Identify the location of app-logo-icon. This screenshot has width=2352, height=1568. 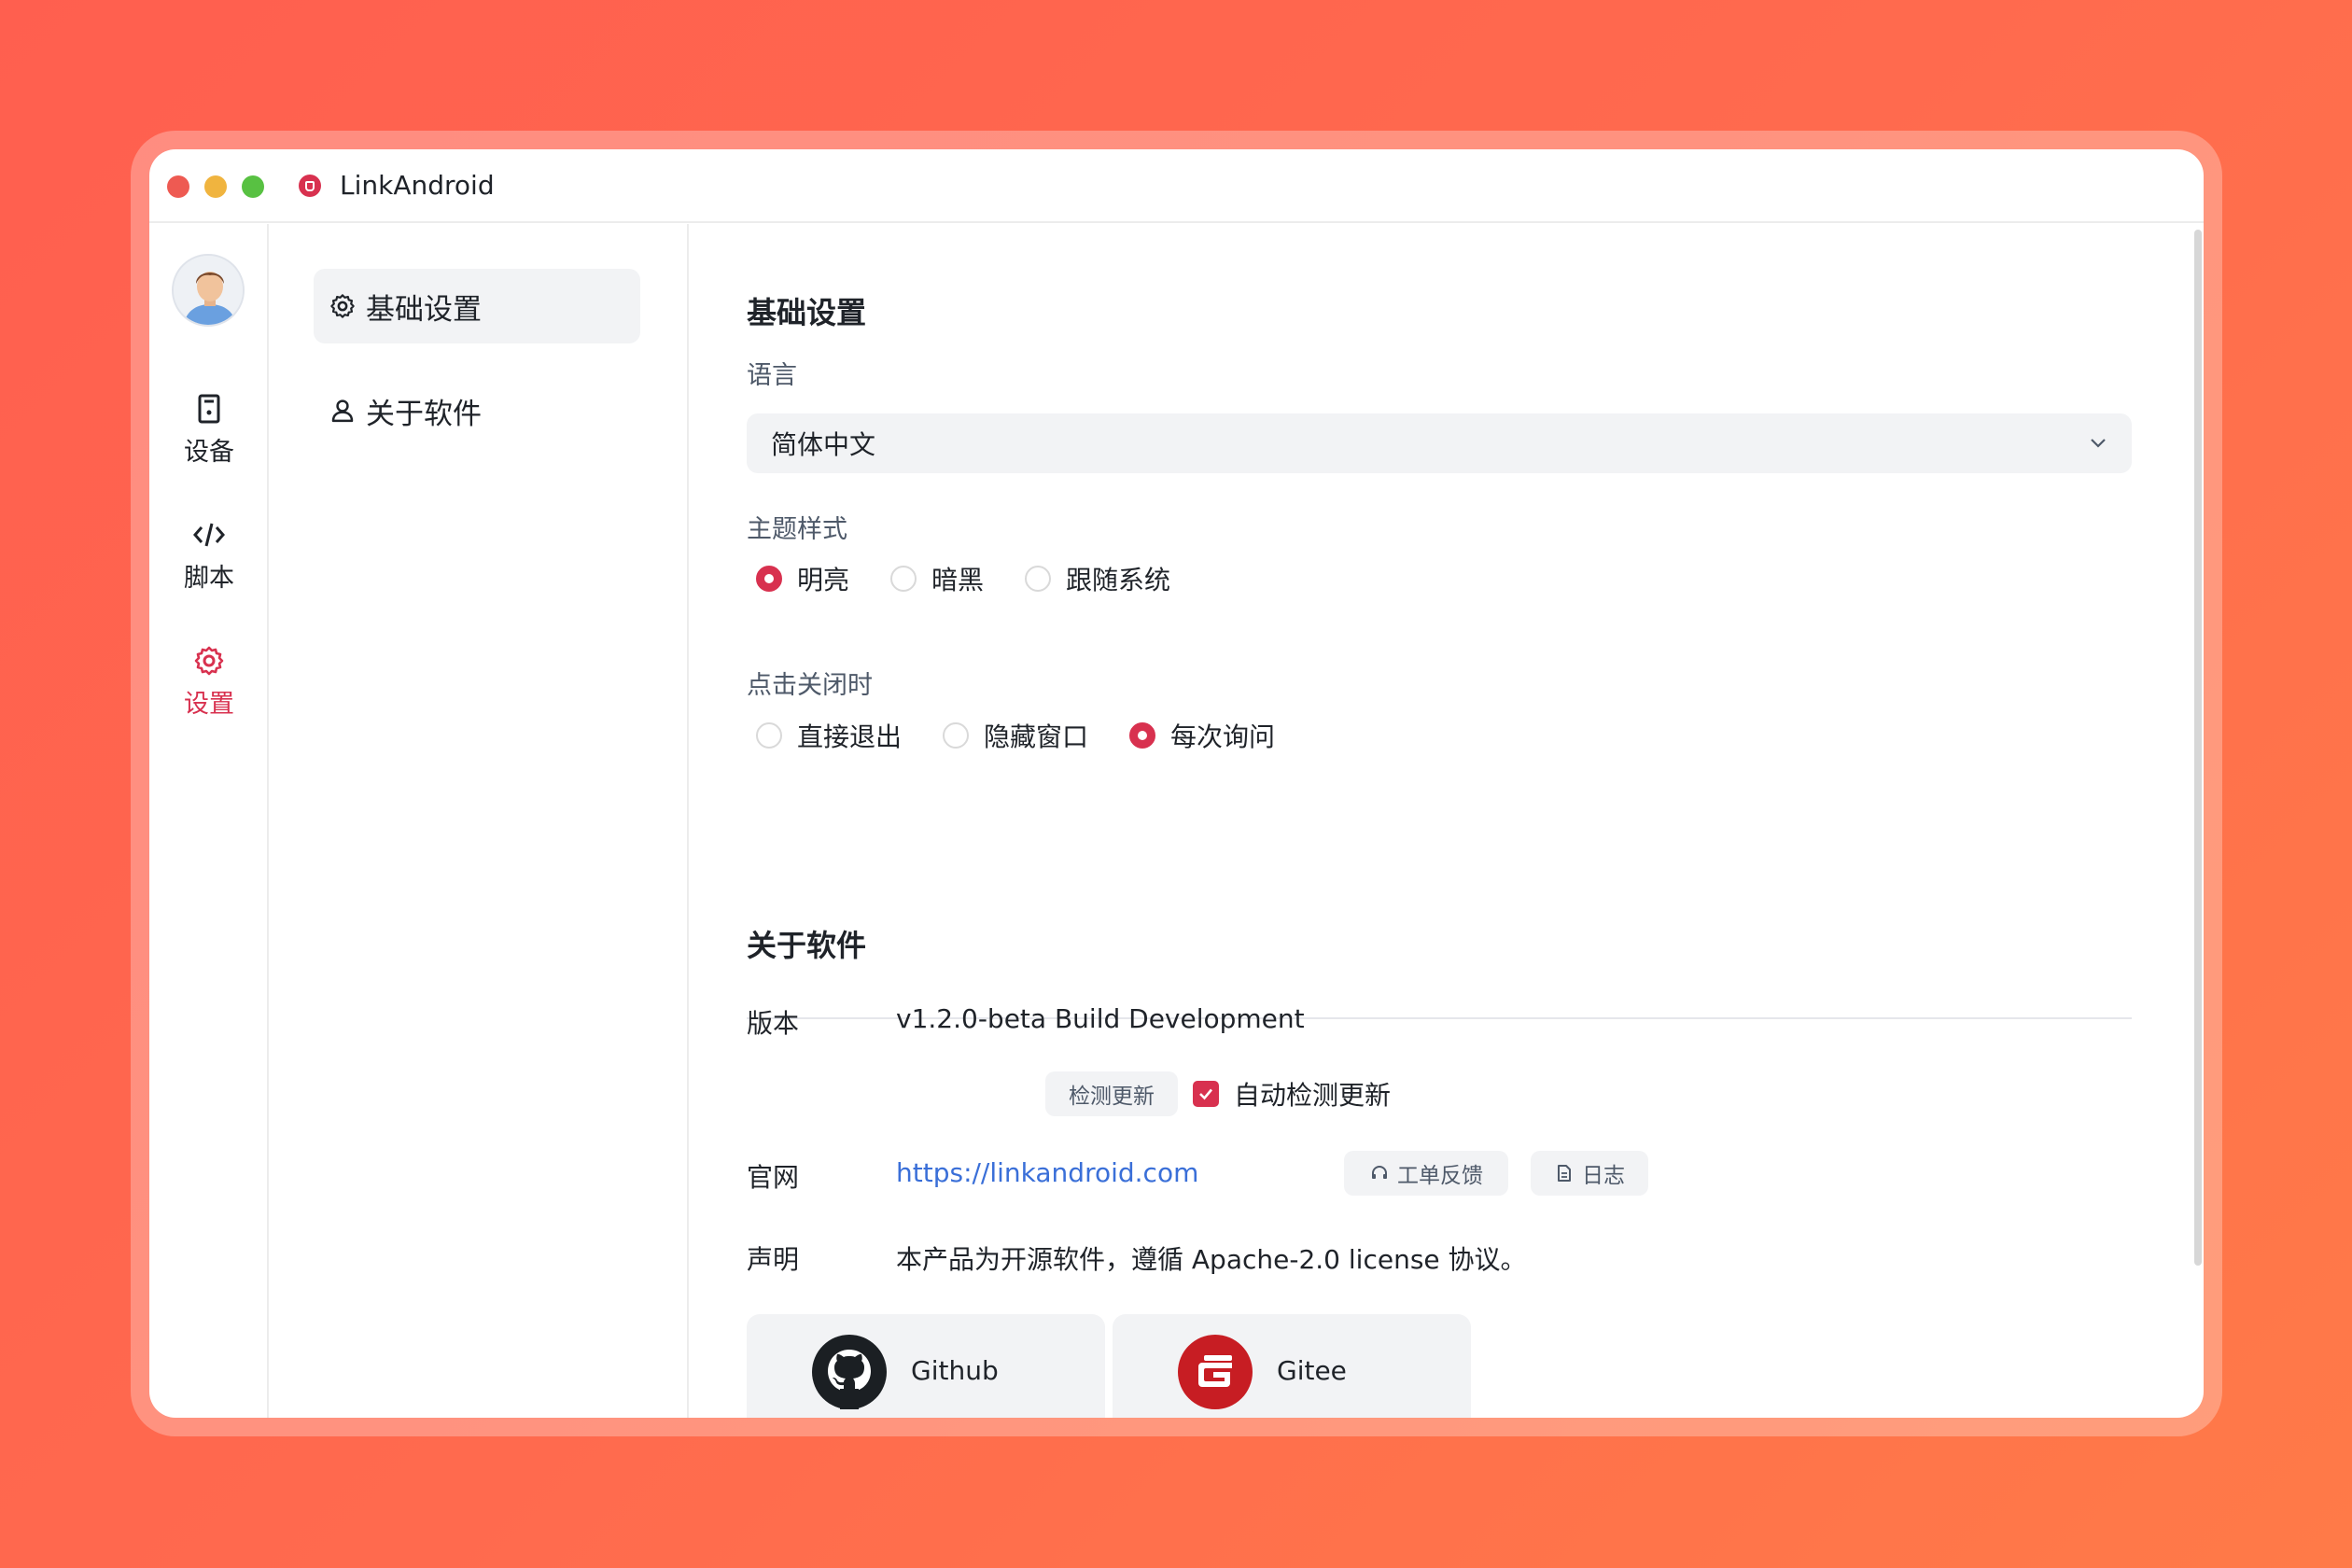
(310, 186).